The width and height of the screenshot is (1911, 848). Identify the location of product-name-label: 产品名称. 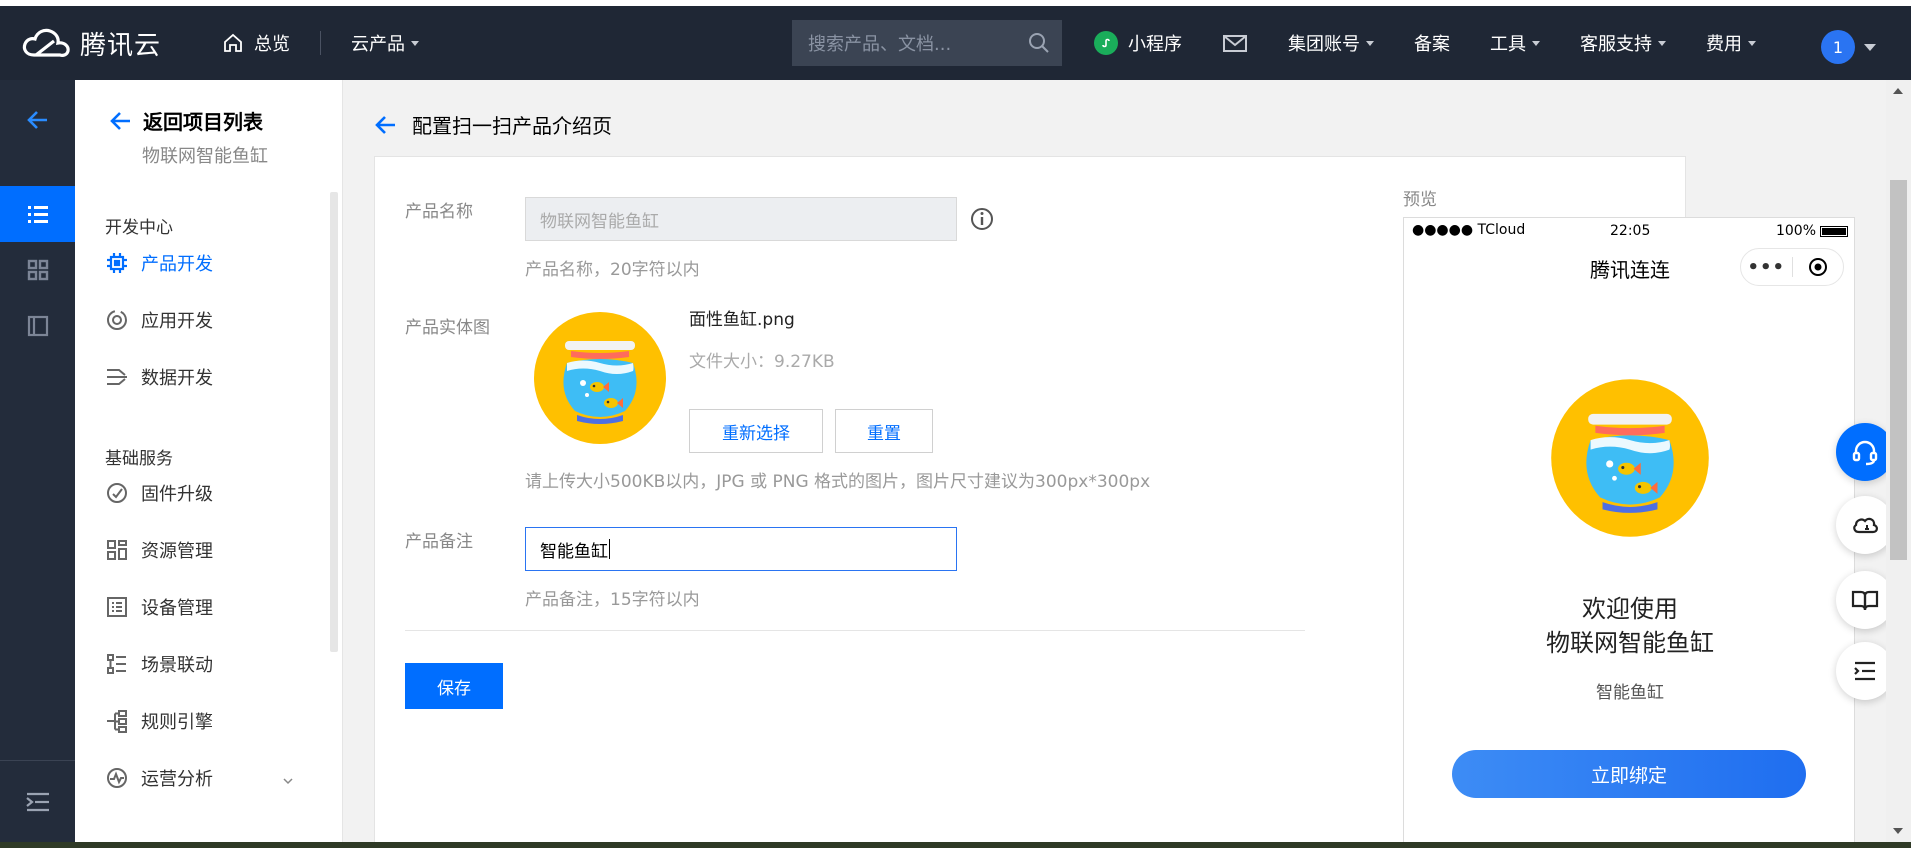
(439, 212).